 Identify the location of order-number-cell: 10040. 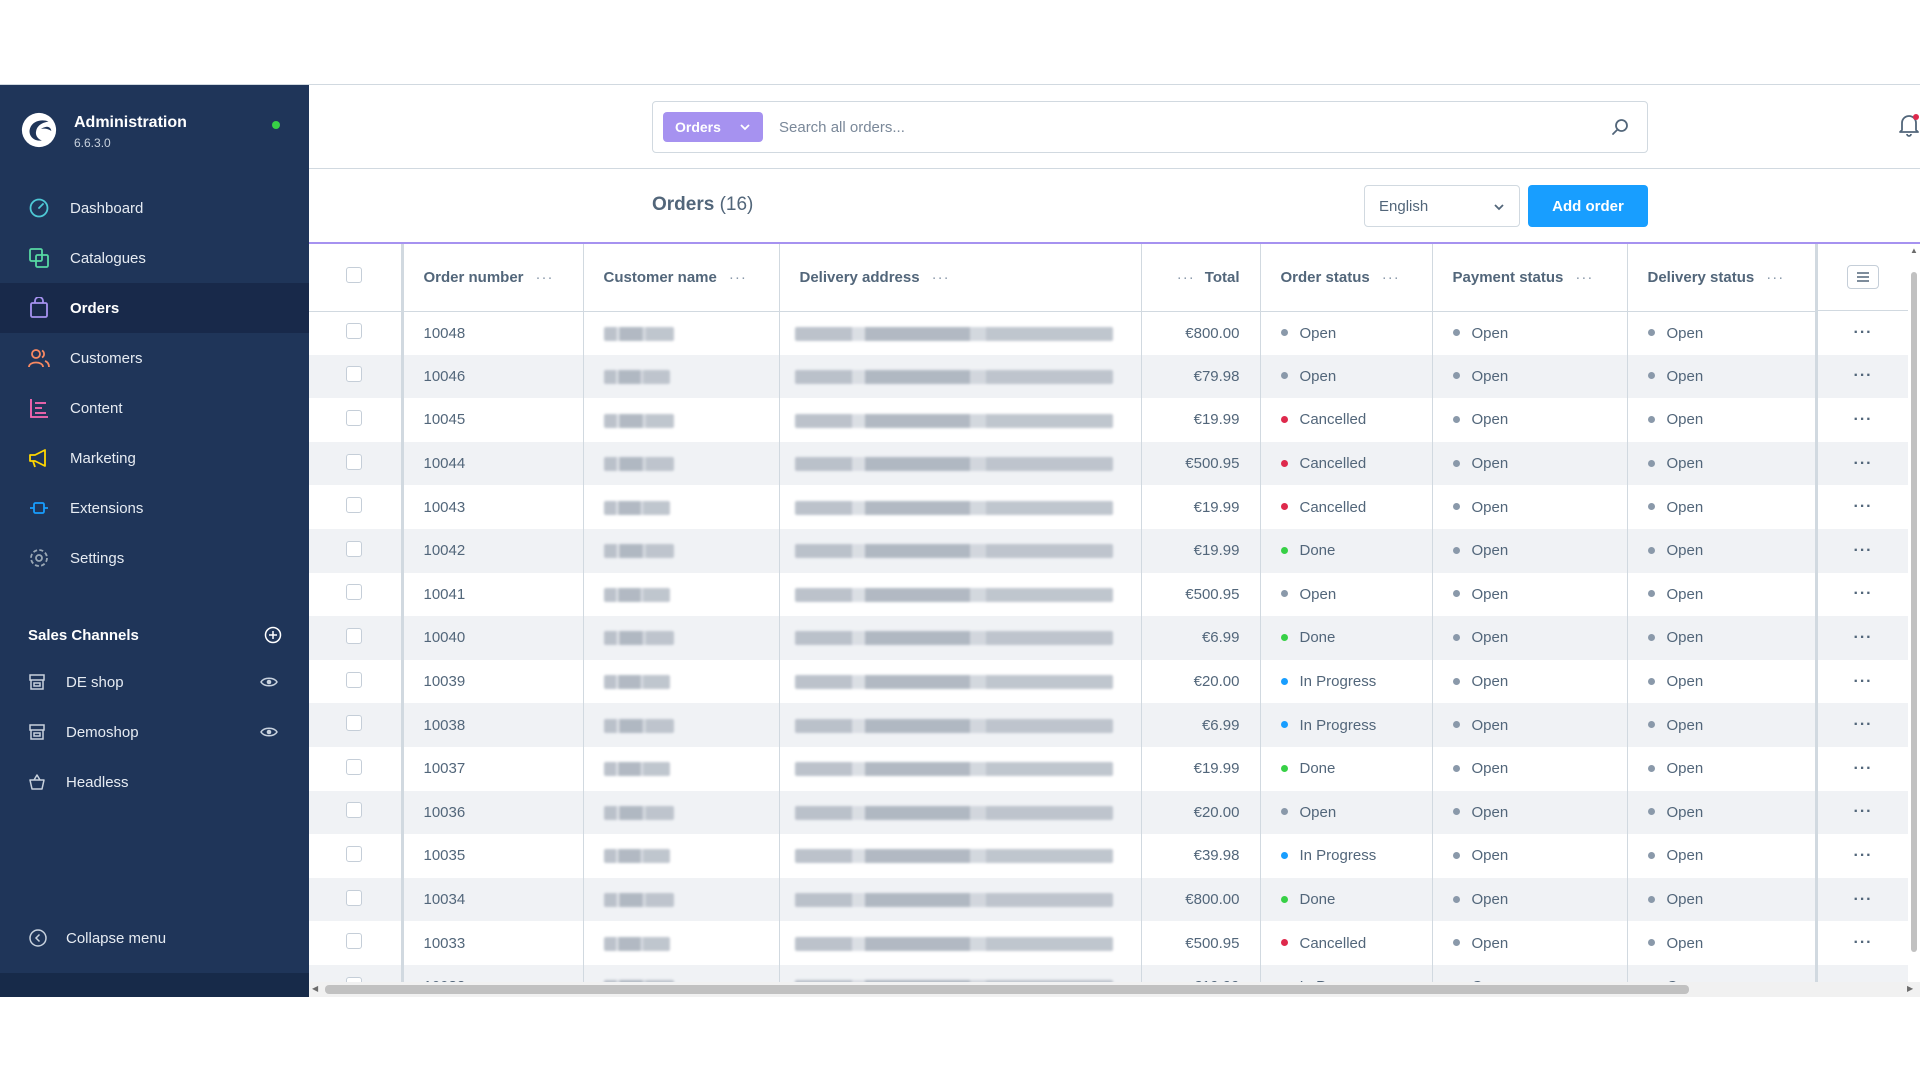
(493, 638).